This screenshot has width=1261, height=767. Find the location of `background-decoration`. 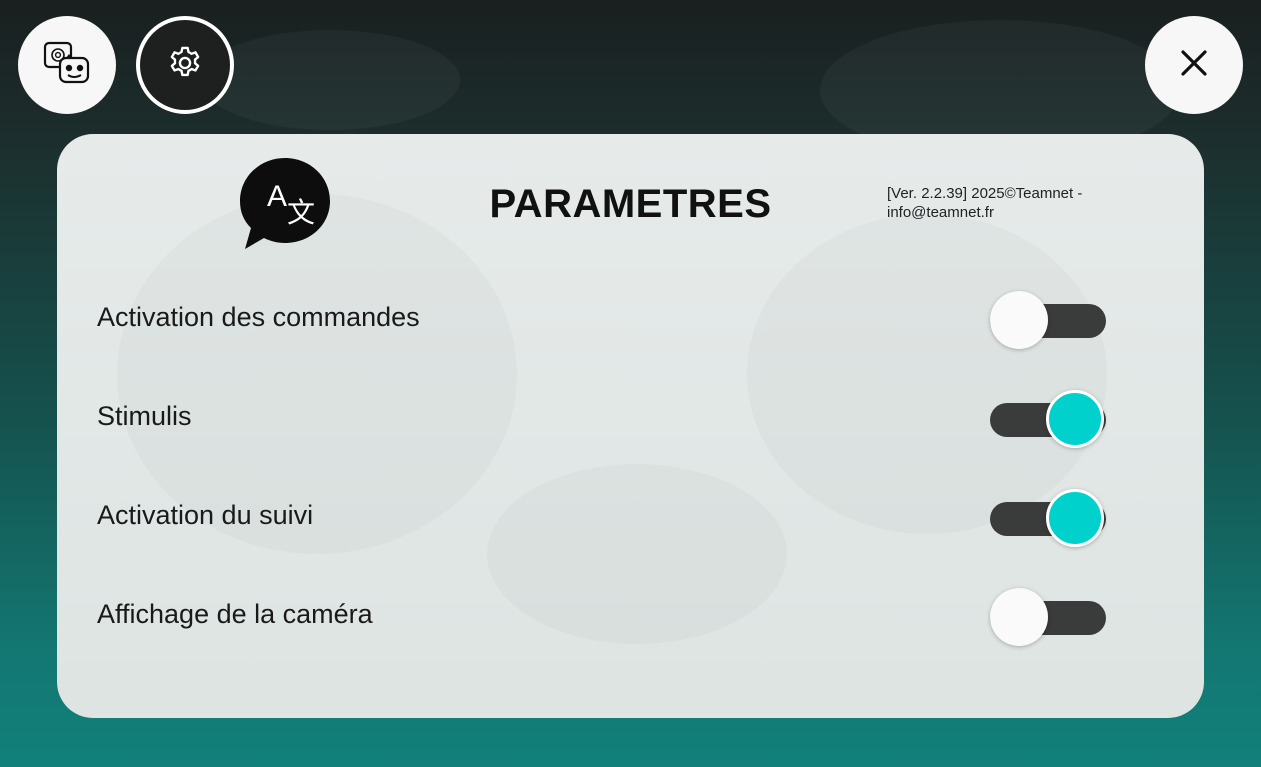

background-decoration is located at coordinates (330, 80).